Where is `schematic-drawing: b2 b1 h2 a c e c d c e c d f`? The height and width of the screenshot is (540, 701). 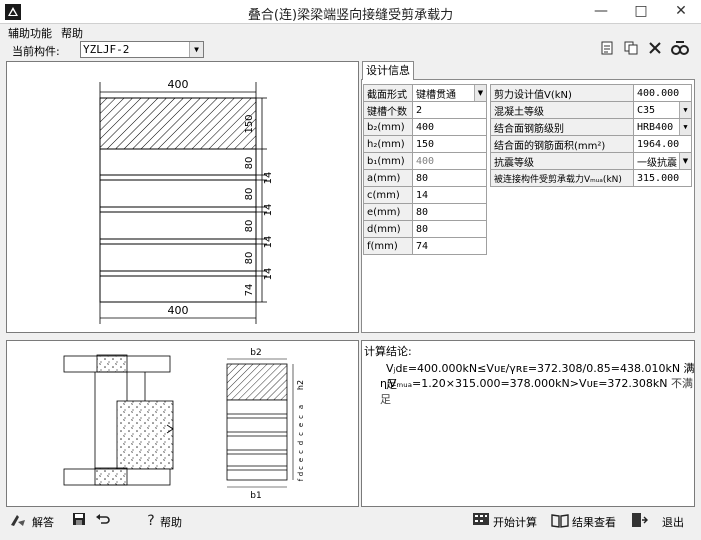
schematic-drawing: b2 b1 h2 a c e c d c e c d f is located at coordinates (184, 424).